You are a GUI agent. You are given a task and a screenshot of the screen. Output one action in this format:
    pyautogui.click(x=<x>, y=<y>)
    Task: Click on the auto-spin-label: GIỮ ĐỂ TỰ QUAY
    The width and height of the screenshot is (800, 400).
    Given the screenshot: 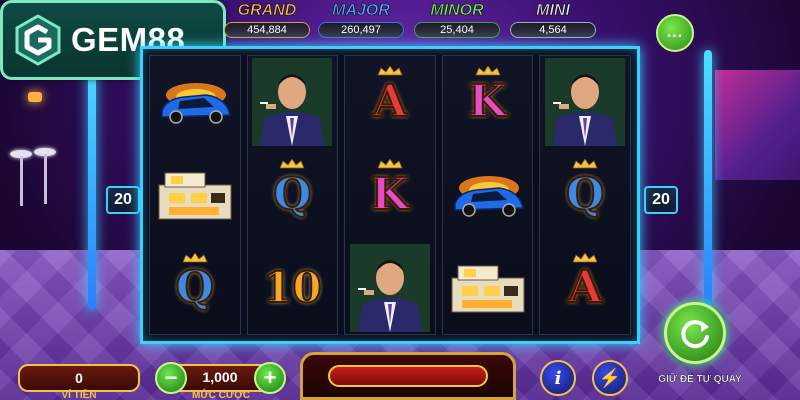 What is the action you would take?
    pyautogui.click(x=700, y=379)
    